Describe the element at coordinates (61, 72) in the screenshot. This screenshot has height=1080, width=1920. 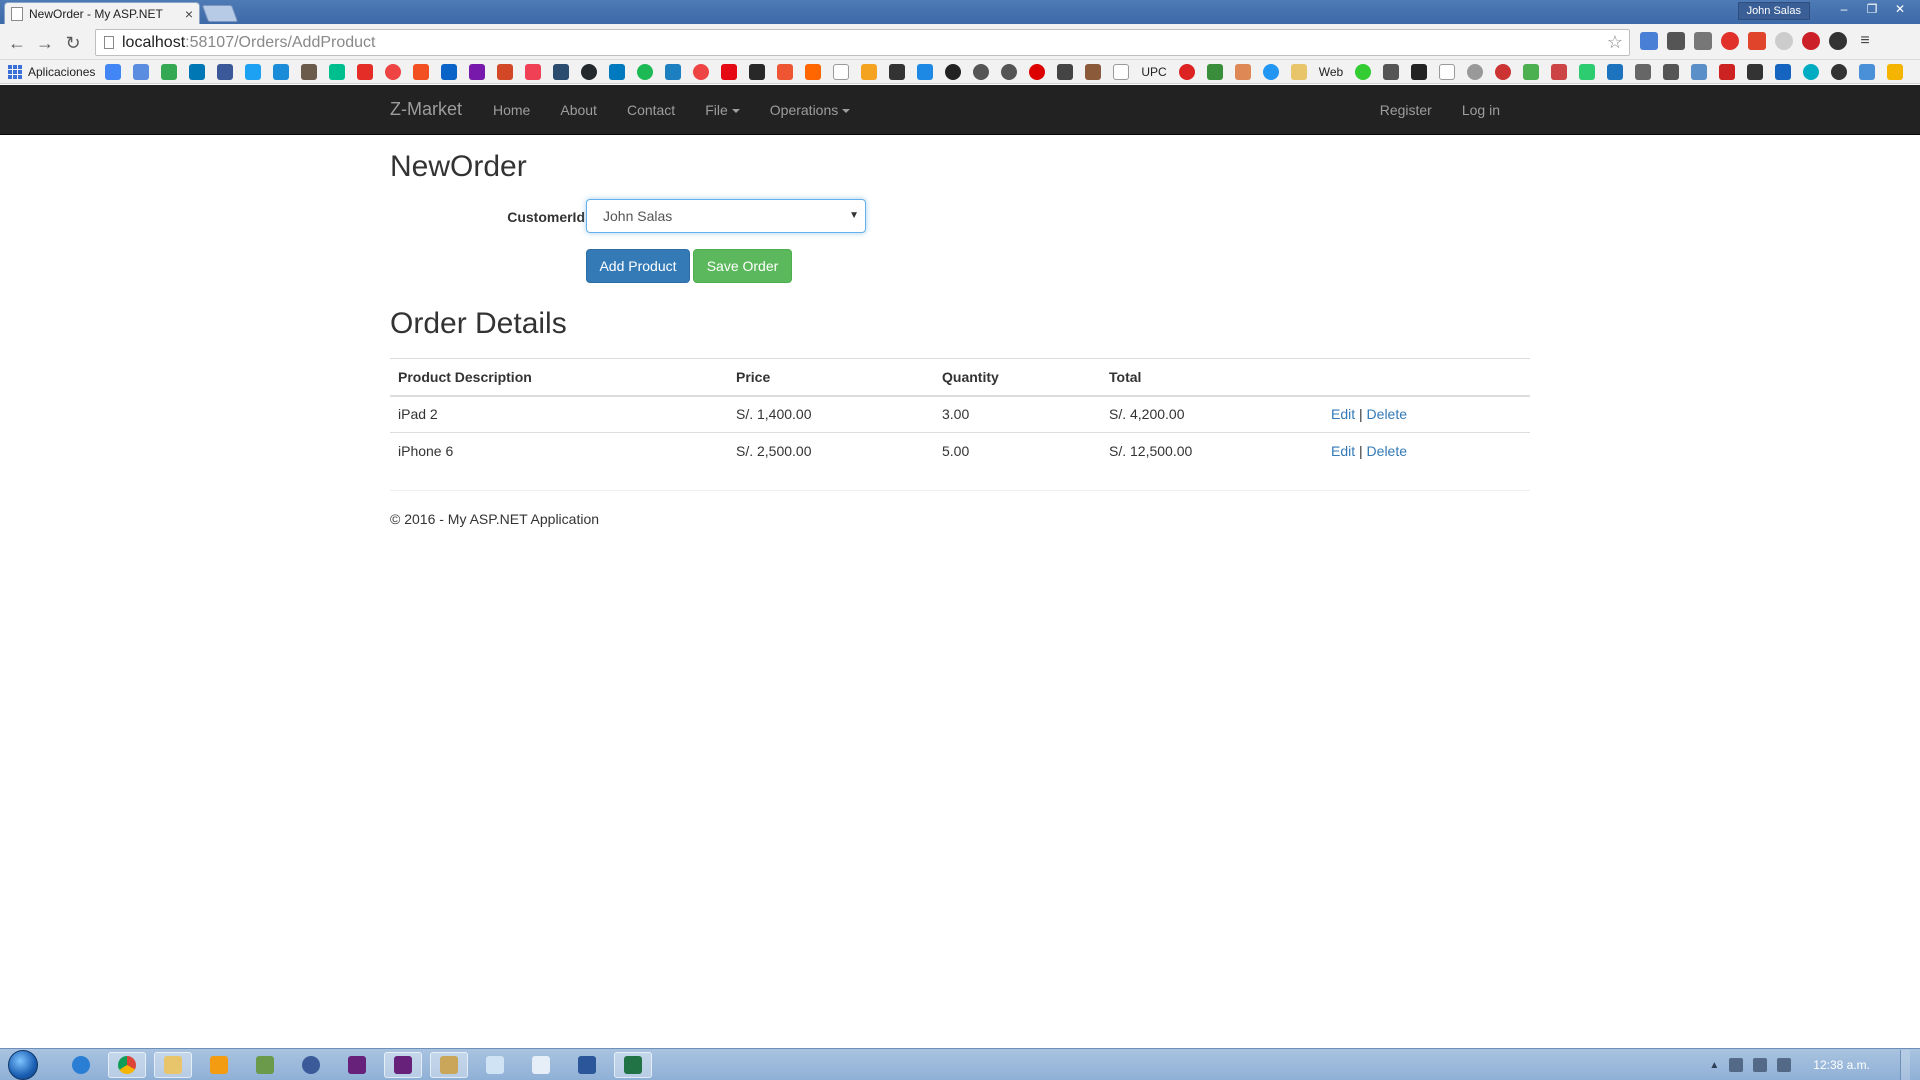
I see `bookmark-apps-label: Aplicaciones` at that location.